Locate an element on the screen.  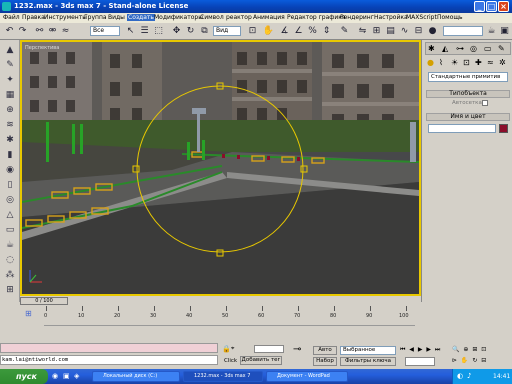
rollout-object-type: Типобъекта is located at coordinates (468, 94).